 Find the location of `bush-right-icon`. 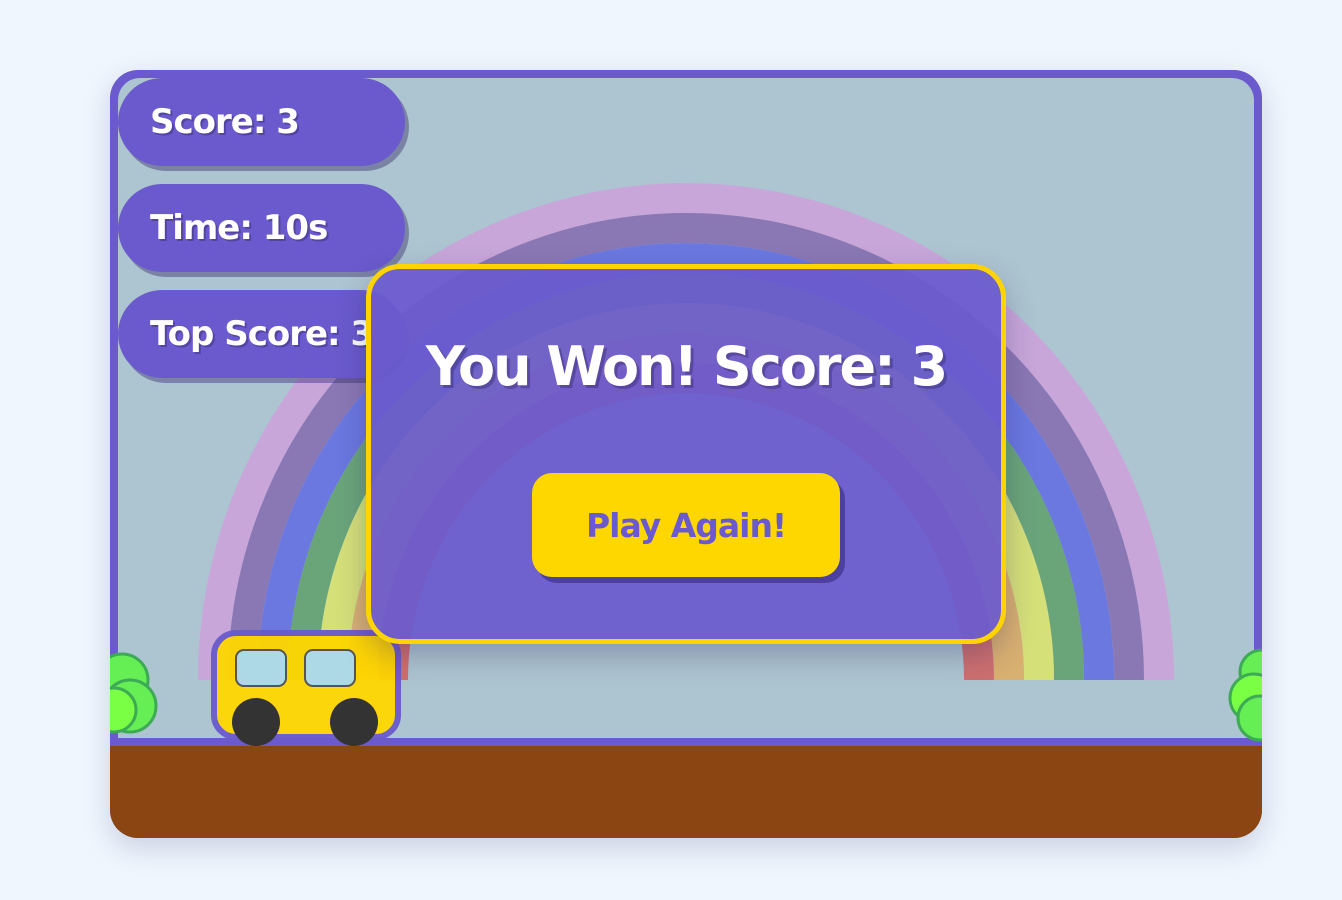

bush-right-icon is located at coordinates (1245, 695).